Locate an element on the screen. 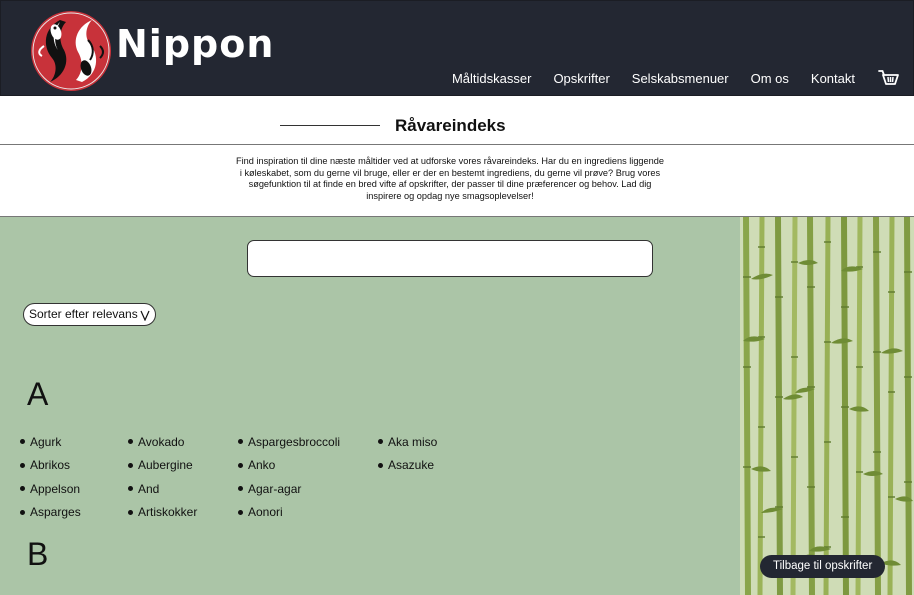  ingredient-item: Abrikos is located at coordinates (50, 466).